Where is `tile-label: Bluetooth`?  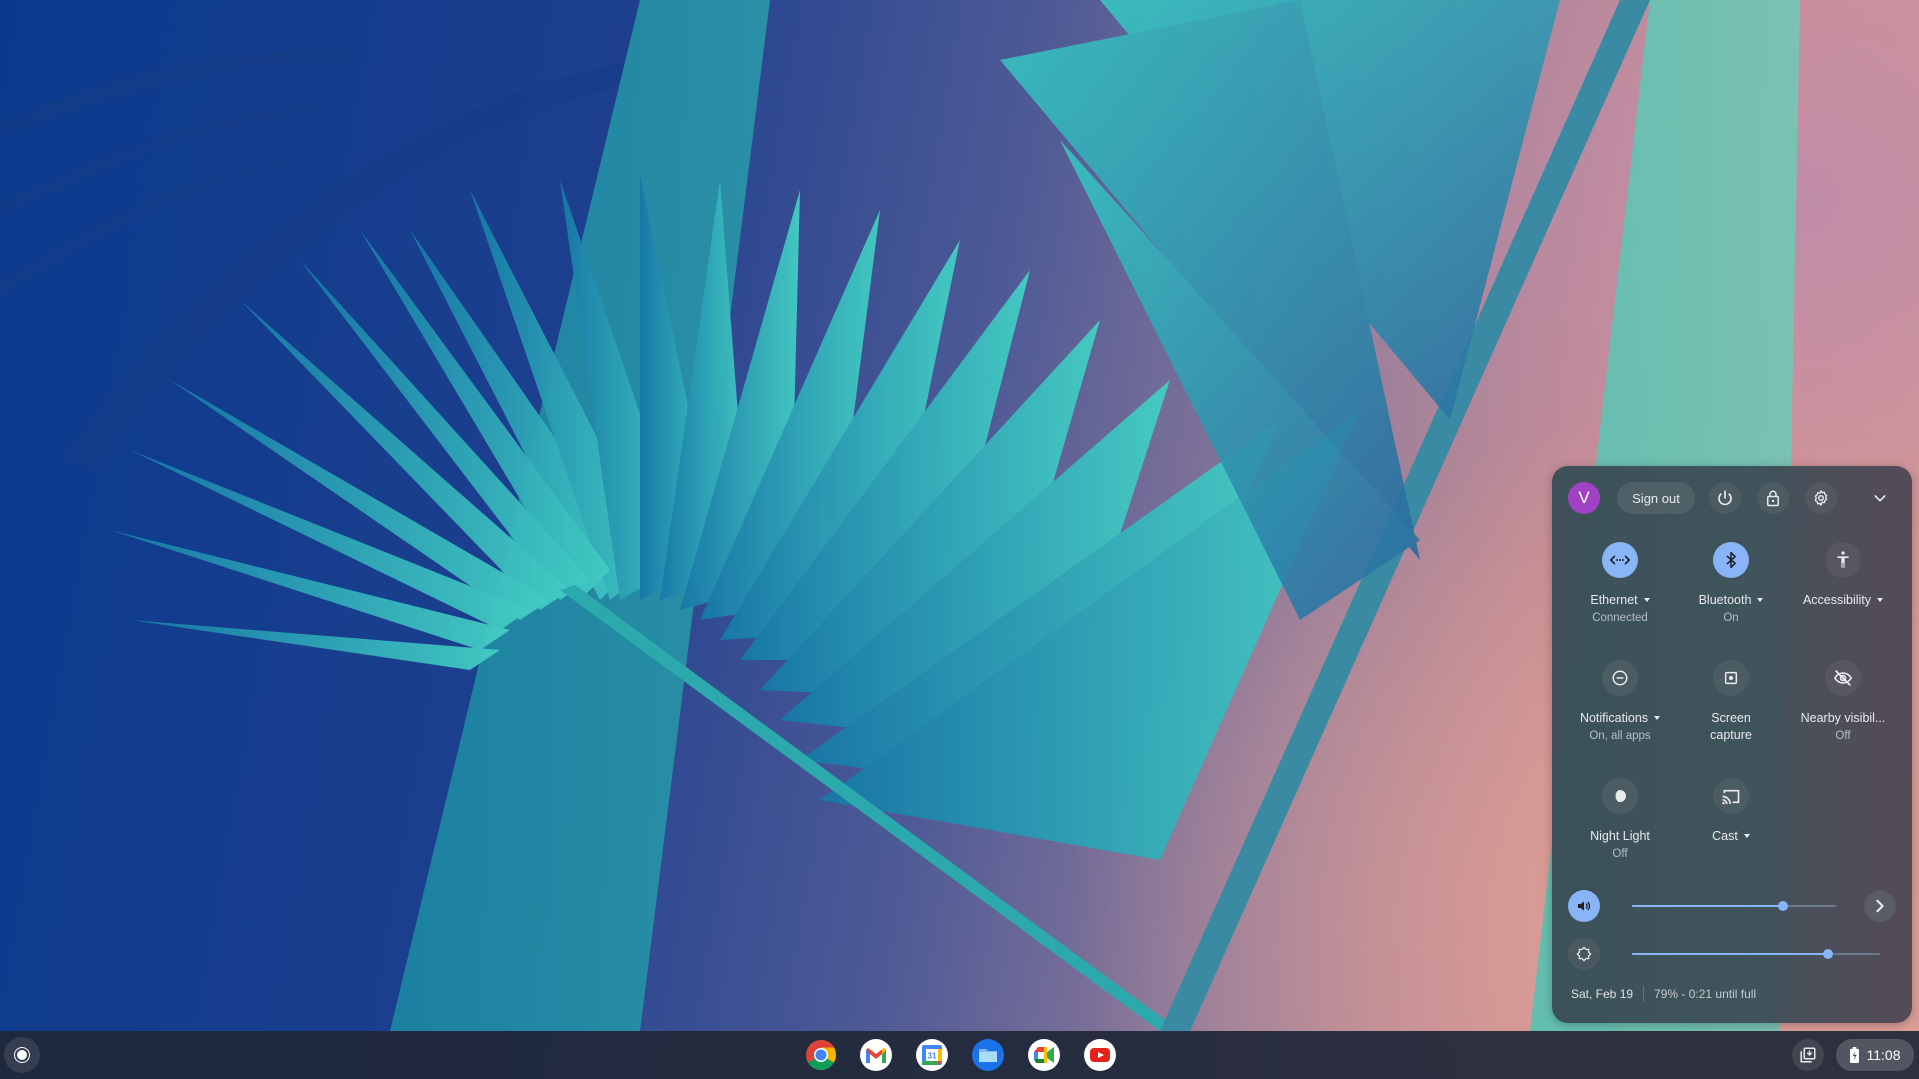 tile-label: Bluetooth is located at coordinates (1725, 600).